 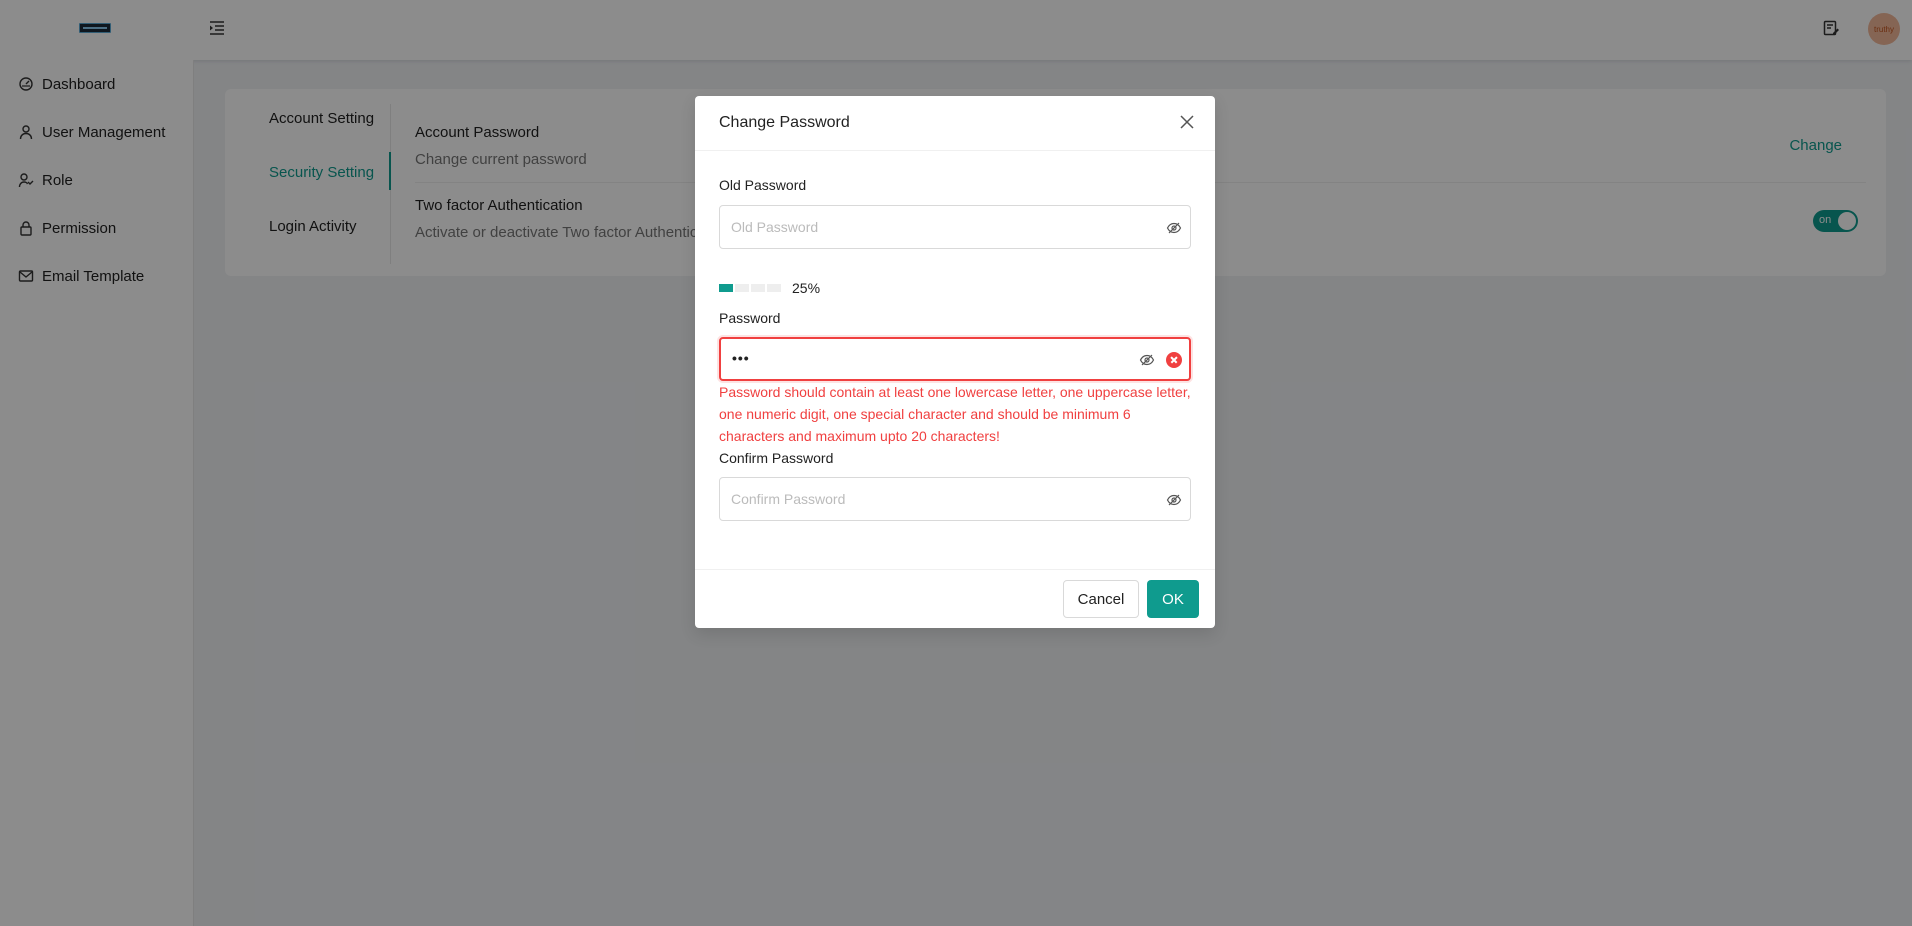 I want to click on password-label: Password, so click(x=750, y=318).